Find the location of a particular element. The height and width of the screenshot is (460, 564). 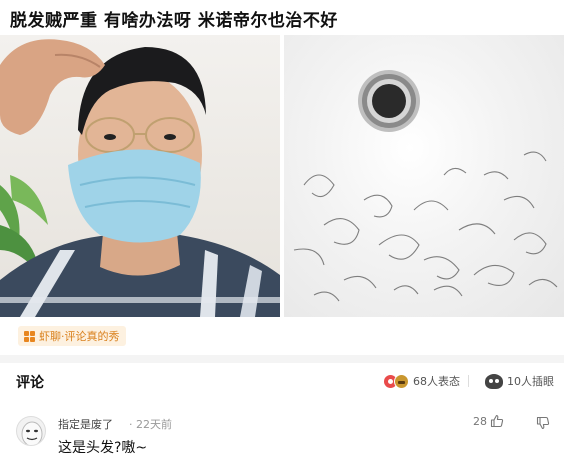

thumbs-up-icon is located at coordinates (497, 421).